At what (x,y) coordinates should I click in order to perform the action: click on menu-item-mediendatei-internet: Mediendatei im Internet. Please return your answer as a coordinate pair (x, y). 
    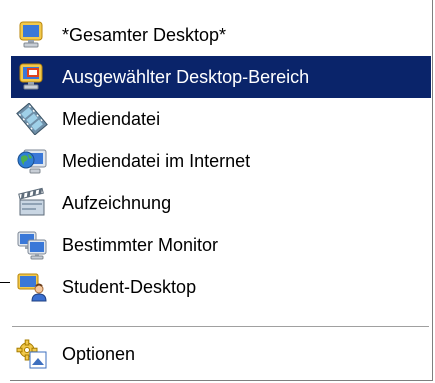
    Looking at the image, I should click on (221, 161).